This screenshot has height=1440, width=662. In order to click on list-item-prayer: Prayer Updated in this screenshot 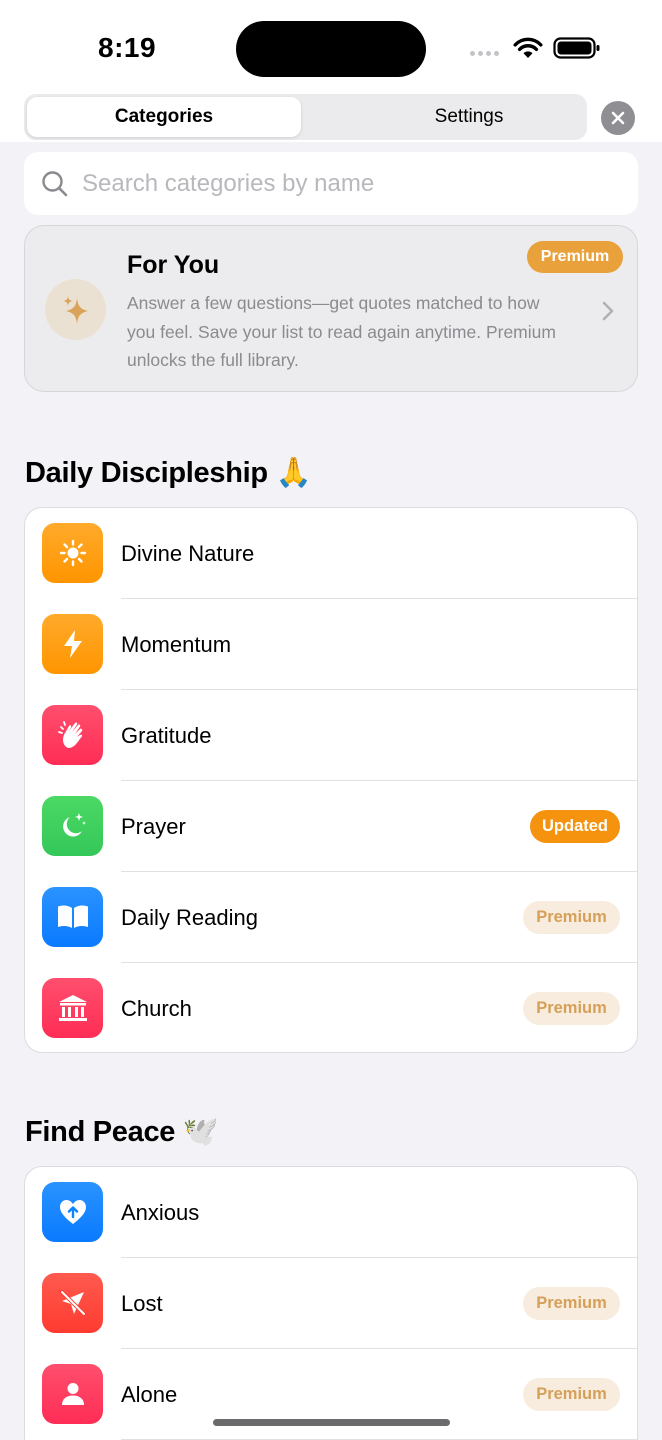, I will do `click(331, 826)`.